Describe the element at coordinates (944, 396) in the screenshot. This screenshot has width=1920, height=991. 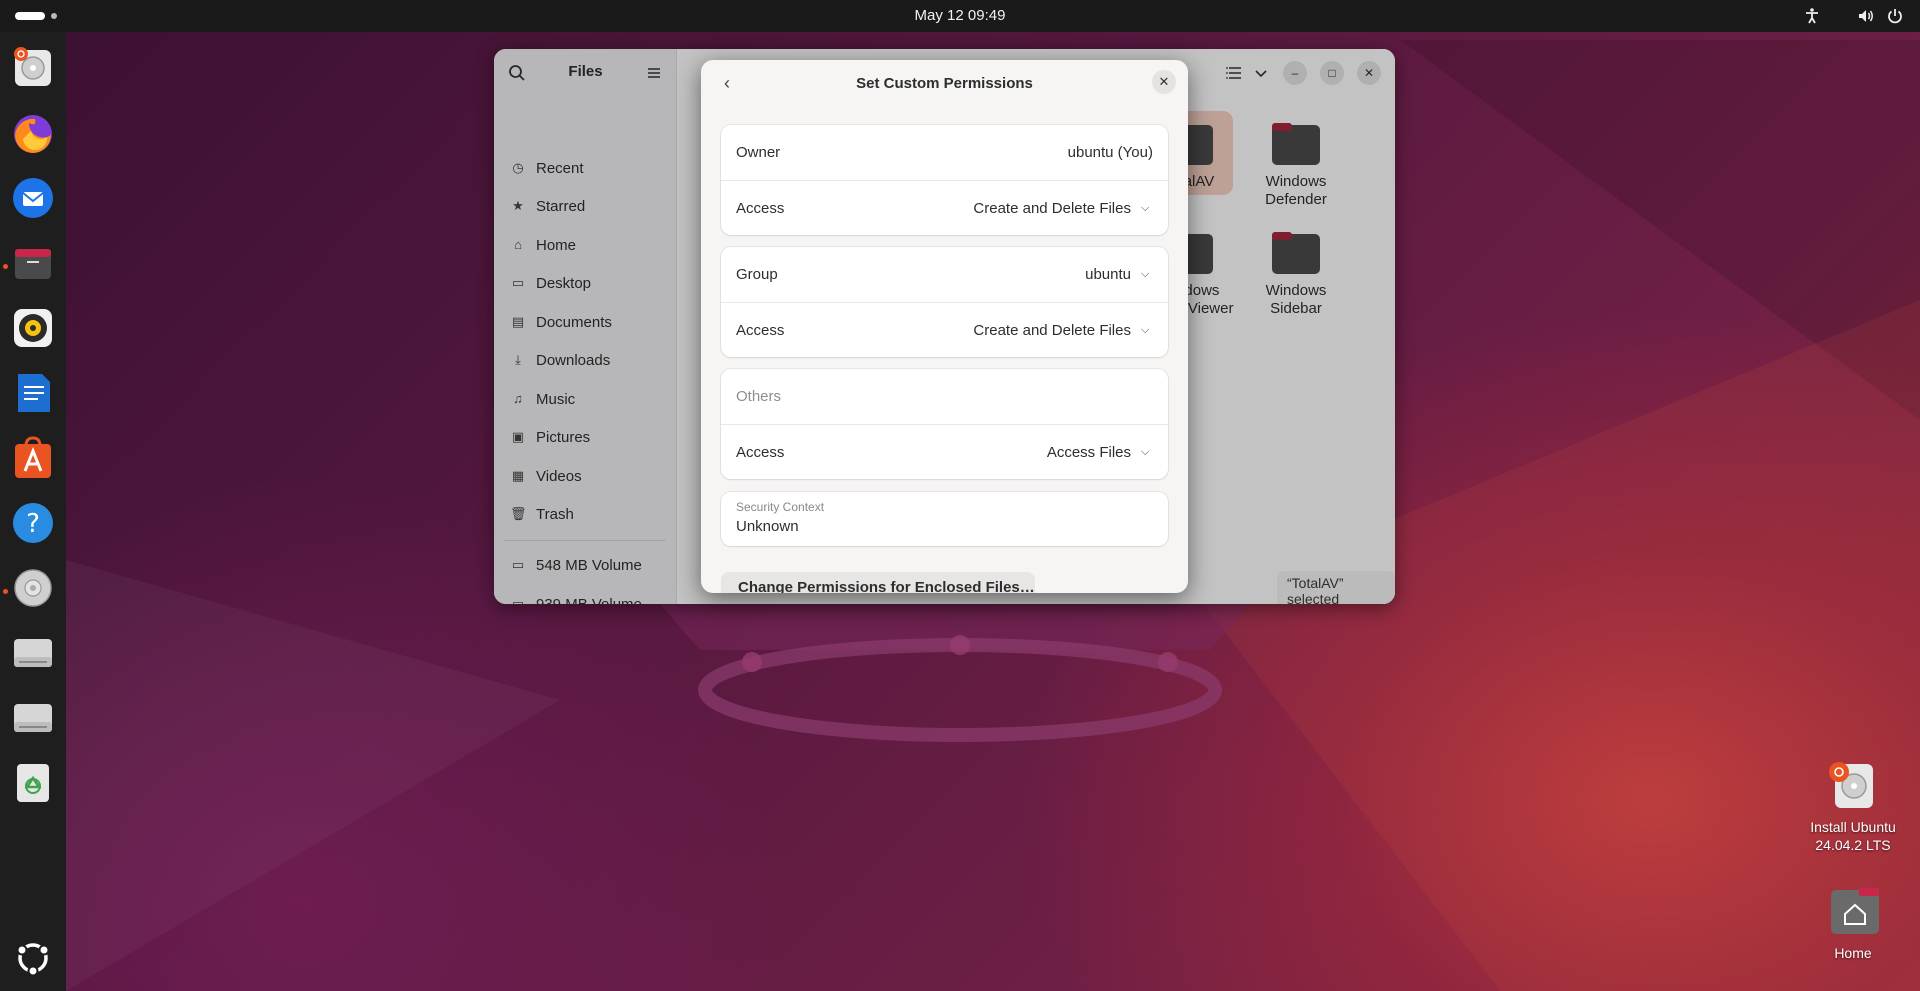
I see `others-row: Others` at that location.